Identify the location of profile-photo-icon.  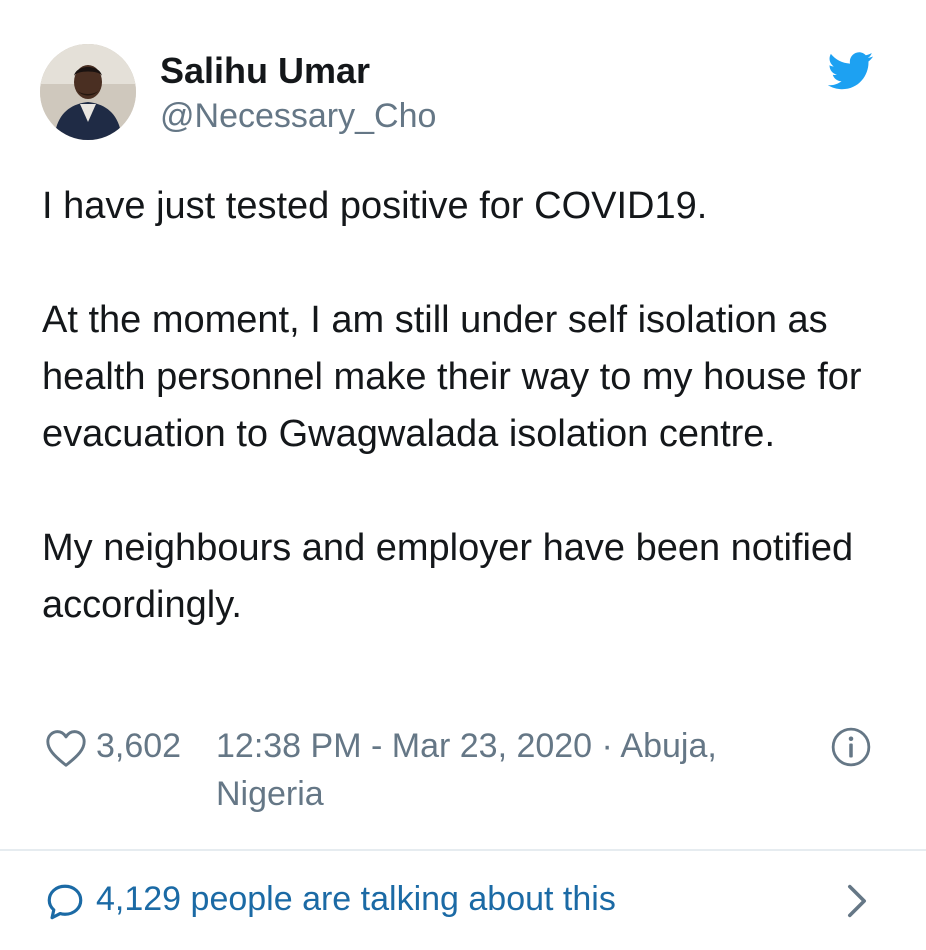
(88, 92).